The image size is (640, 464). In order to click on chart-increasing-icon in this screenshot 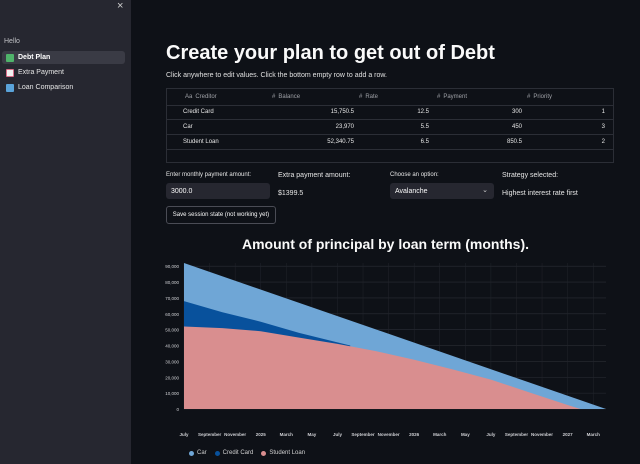, I will do `click(10, 72)`.